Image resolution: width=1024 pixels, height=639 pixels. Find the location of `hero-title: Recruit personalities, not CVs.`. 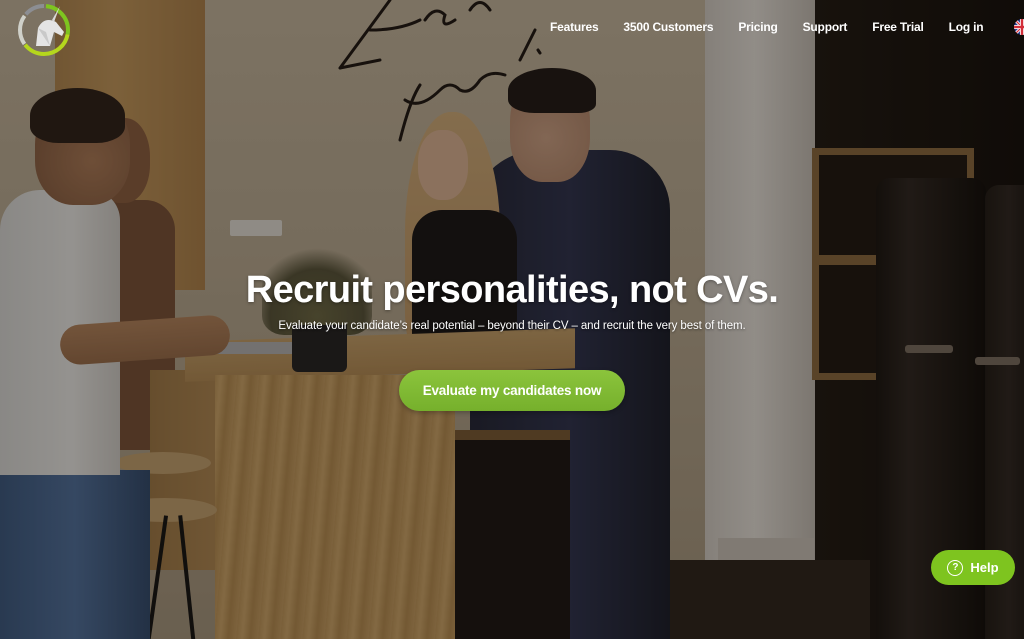

hero-title: Recruit personalities, not CVs. is located at coordinates (512, 290).